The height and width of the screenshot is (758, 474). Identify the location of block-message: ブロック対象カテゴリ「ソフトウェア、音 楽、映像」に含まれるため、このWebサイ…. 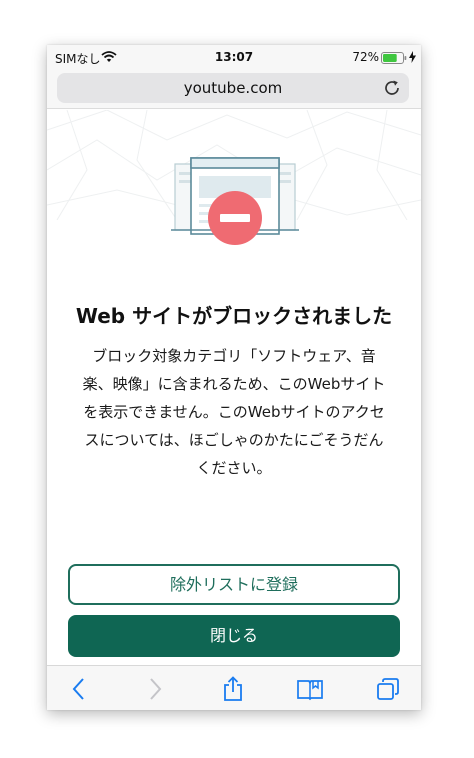
(234, 412).